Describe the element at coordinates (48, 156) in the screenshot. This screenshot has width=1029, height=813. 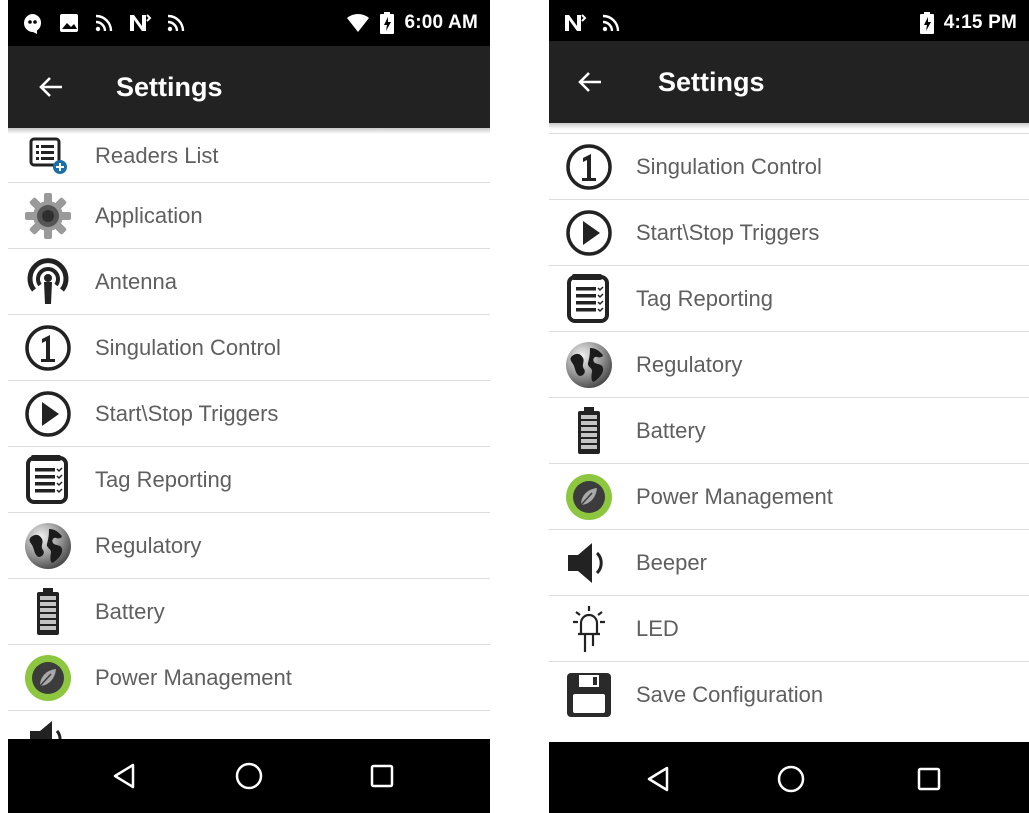
I see `readers-list-icon` at that location.